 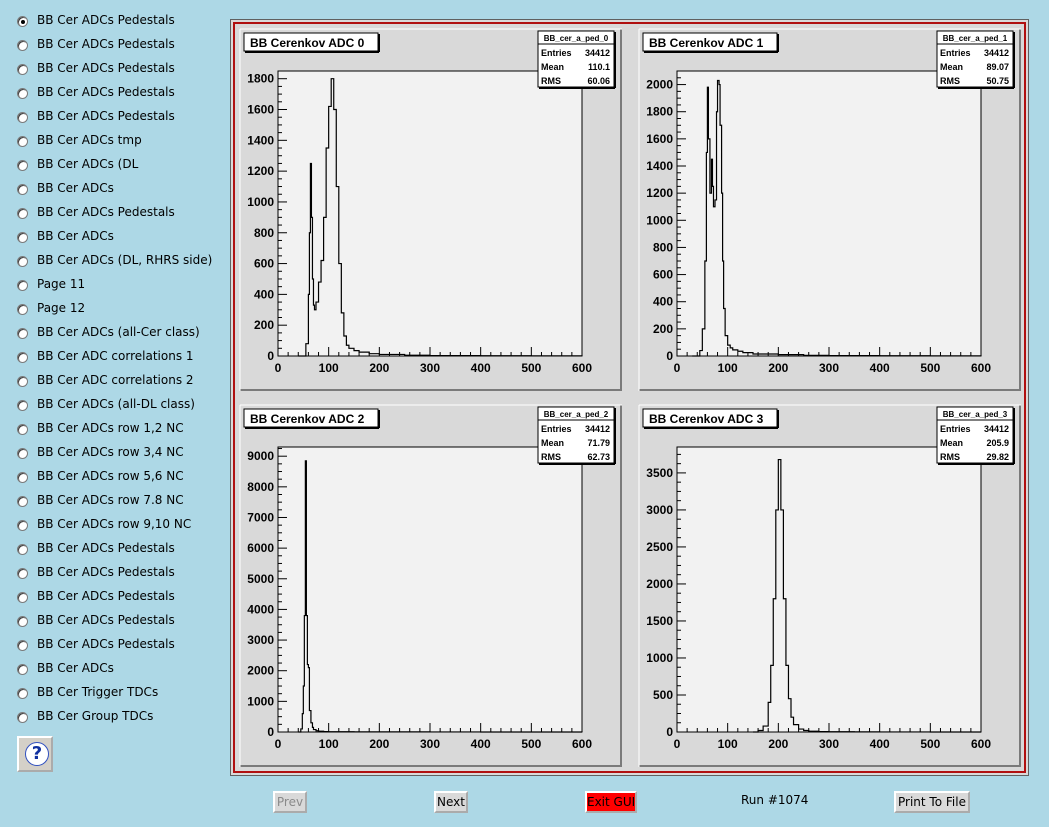 I want to click on page-radio-item: BB Cer ADCs row 3,4 NC, so click(x=114, y=455).